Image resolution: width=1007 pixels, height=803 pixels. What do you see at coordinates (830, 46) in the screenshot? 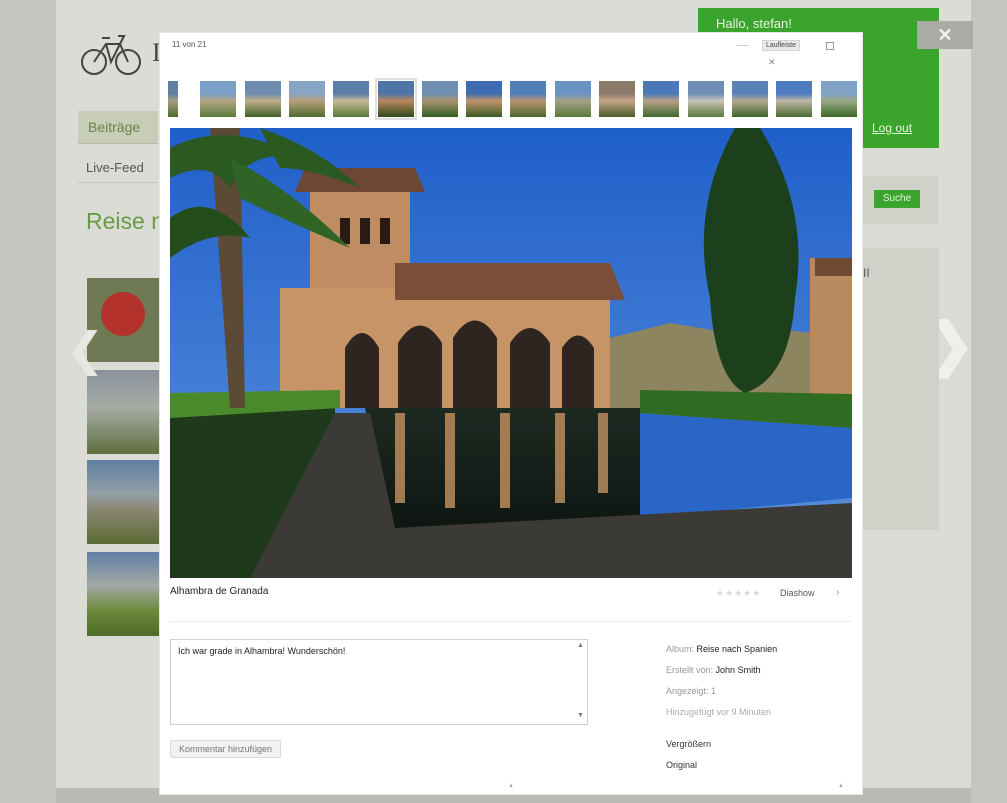
I see `fullscreen-icon` at bounding box center [830, 46].